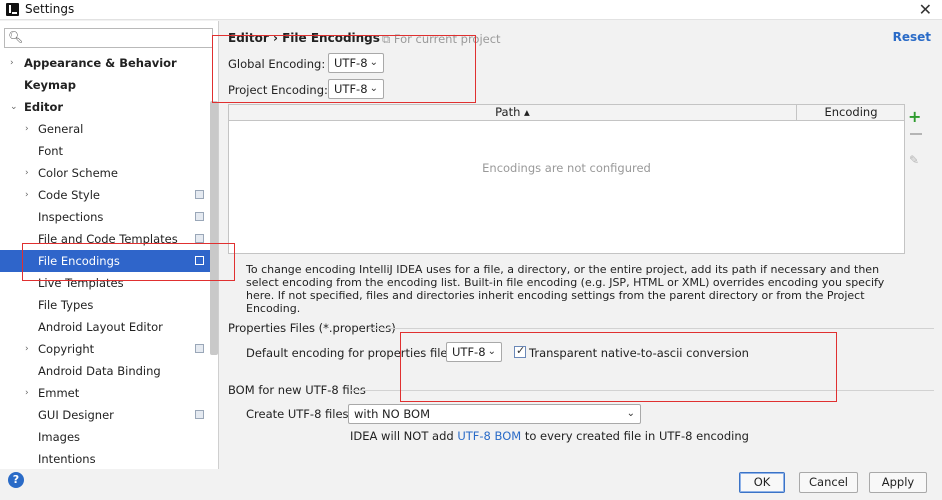 This screenshot has height=500, width=942. Describe the element at coordinates (851, 112) in the screenshot. I see `column-header-encoding: Encoding` at that location.